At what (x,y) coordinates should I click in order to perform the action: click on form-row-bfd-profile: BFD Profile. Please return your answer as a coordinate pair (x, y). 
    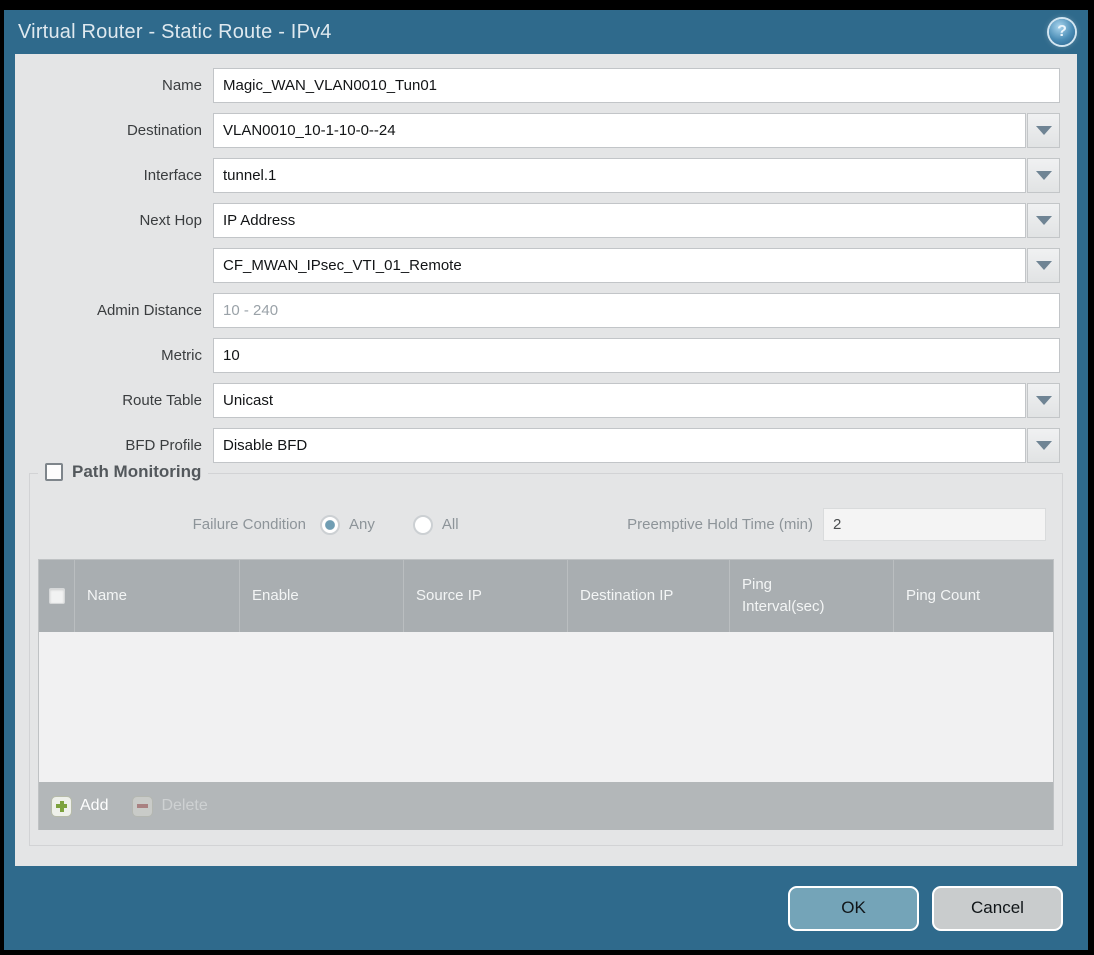
    Looking at the image, I should click on (537, 445).